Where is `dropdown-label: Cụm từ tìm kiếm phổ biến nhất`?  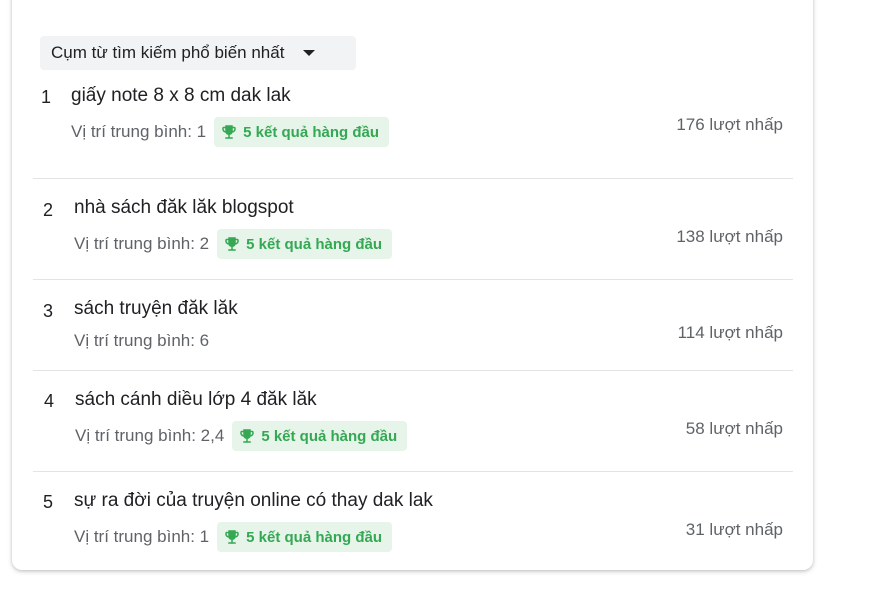
dropdown-label: Cụm từ tìm kiếm phổ biến nhất is located at coordinates (168, 52).